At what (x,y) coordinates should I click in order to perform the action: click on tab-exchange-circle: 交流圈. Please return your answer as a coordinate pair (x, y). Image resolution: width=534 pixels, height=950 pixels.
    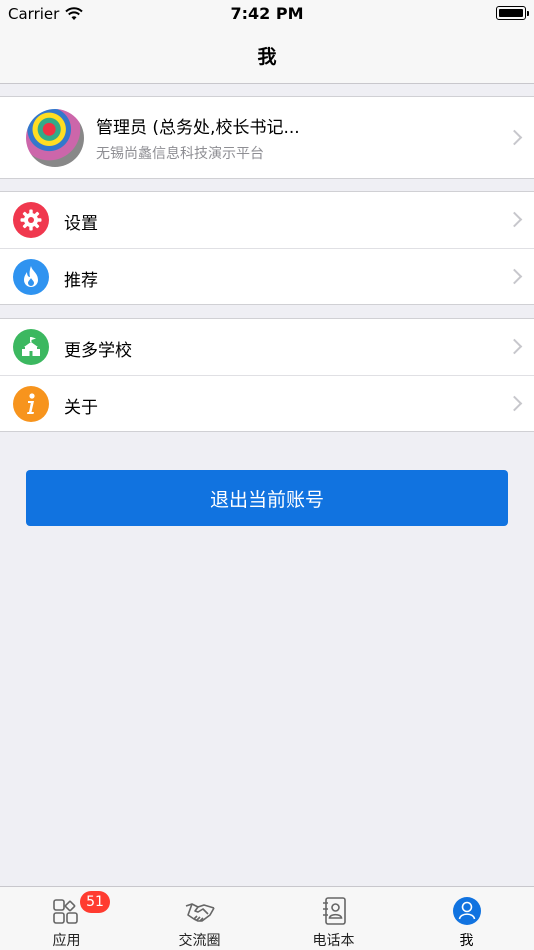
    Looking at the image, I should click on (199, 918).